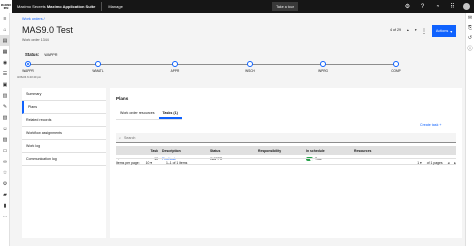 The image size is (474, 246). I want to click on page-subtitle: Work order 1344, so click(35, 40).